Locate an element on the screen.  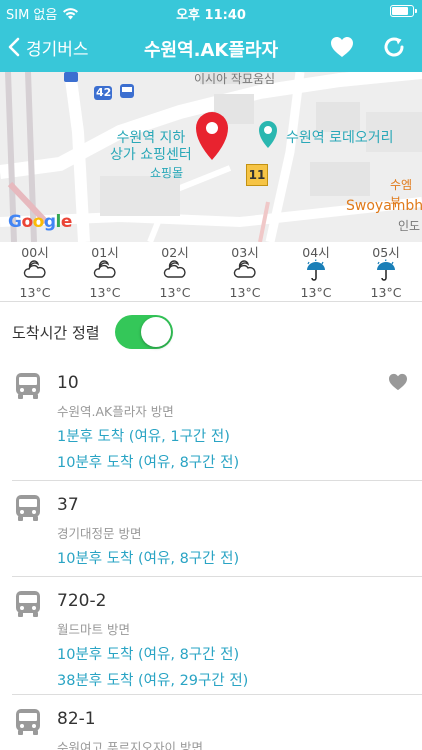
map-label-underground-mall: 수원역 지하 상가 쇼핑센터 is located at coordinates (151, 147).